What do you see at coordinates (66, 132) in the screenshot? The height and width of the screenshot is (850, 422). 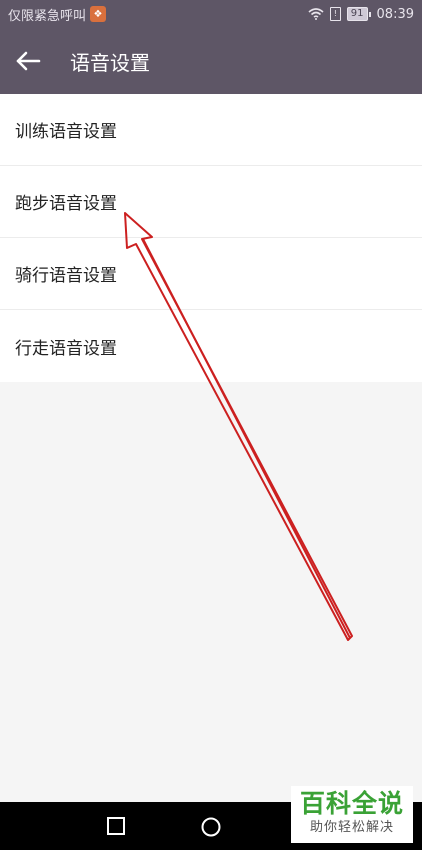 I see `list-item-label: 训练语音设置` at bounding box center [66, 132].